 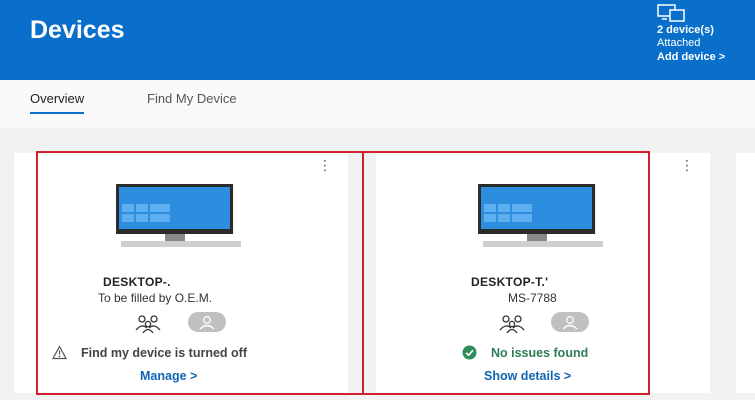 What do you see at coordinates (510, 282) in the screenshot?
I see `device-name: DESKTOP-T.'` at bounding box center [510, 282].